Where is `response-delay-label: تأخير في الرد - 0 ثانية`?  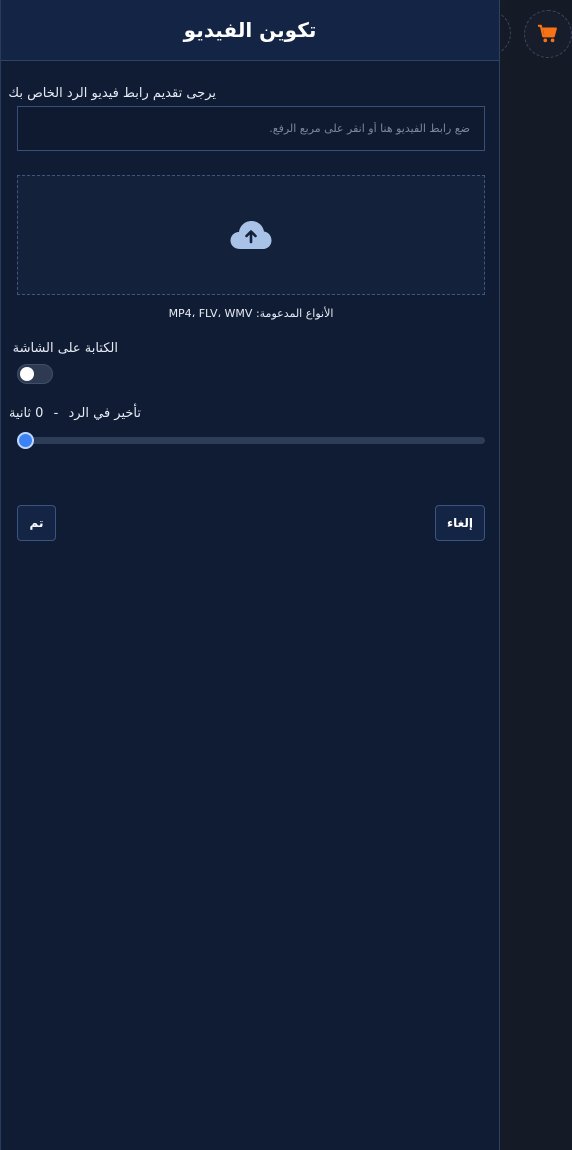
response-delay-label: تأخير في الرد - 0 ثانية is located at coordinates (75, 413).